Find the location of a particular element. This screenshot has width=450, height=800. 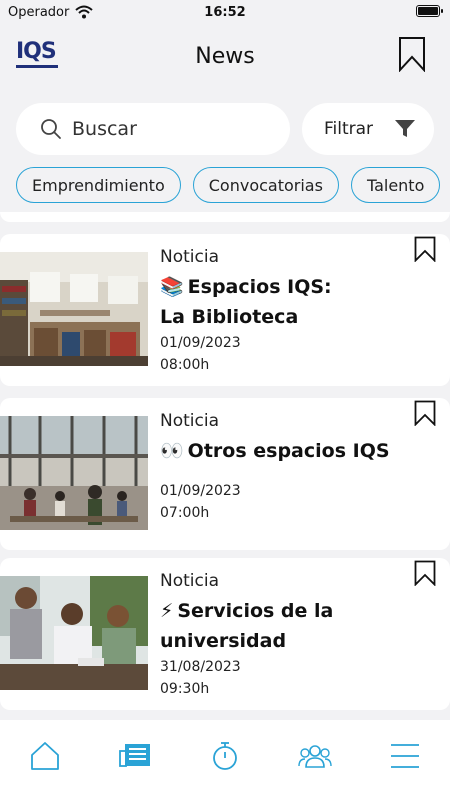

tab-news is located at coordinates (135, 756).